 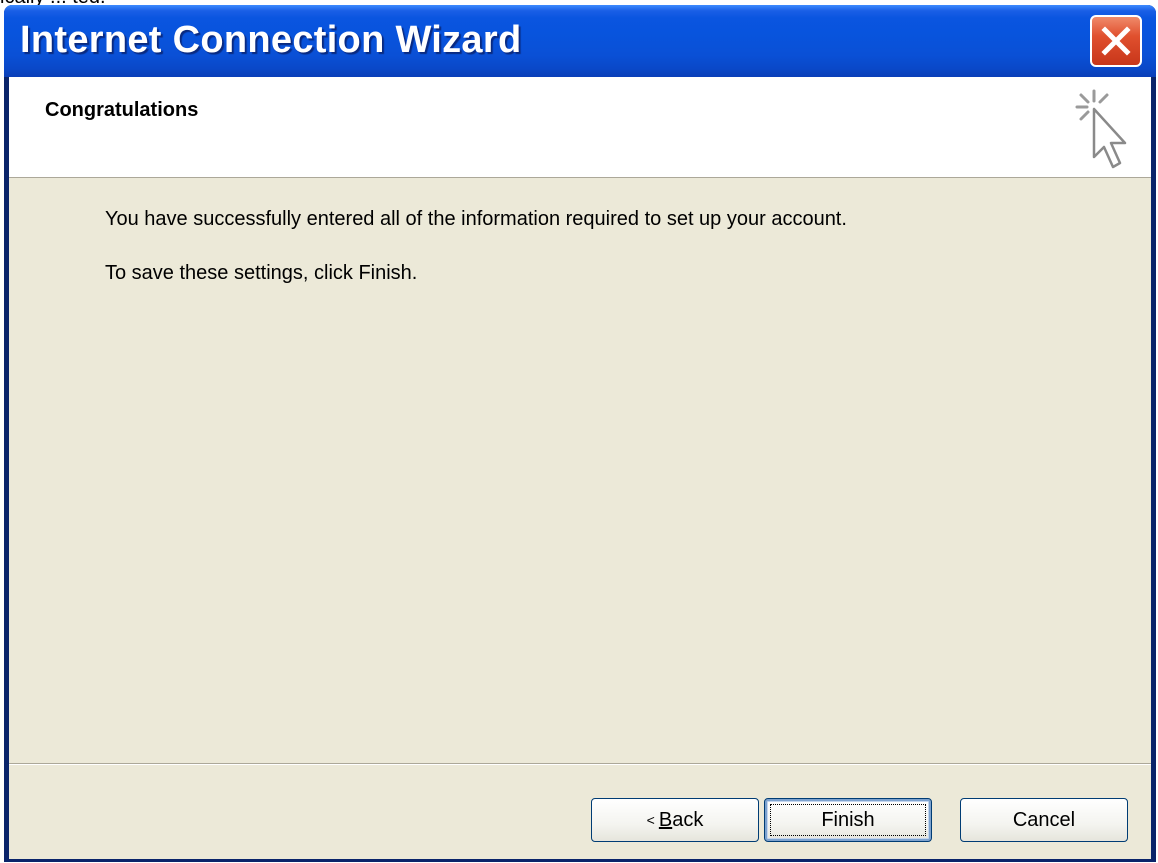 What do you see at coordinates (580, 127) in the screenshot?
I see `wizard-header: Congratulations` at bounding box center [580, 127].